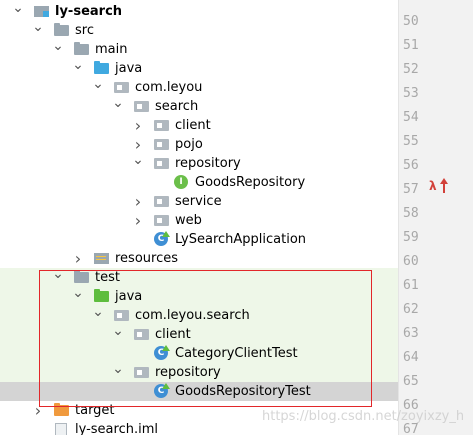 The height and width of the screenshot is (442, 473). I want to click on module-folder-icon, so click(42, 11).